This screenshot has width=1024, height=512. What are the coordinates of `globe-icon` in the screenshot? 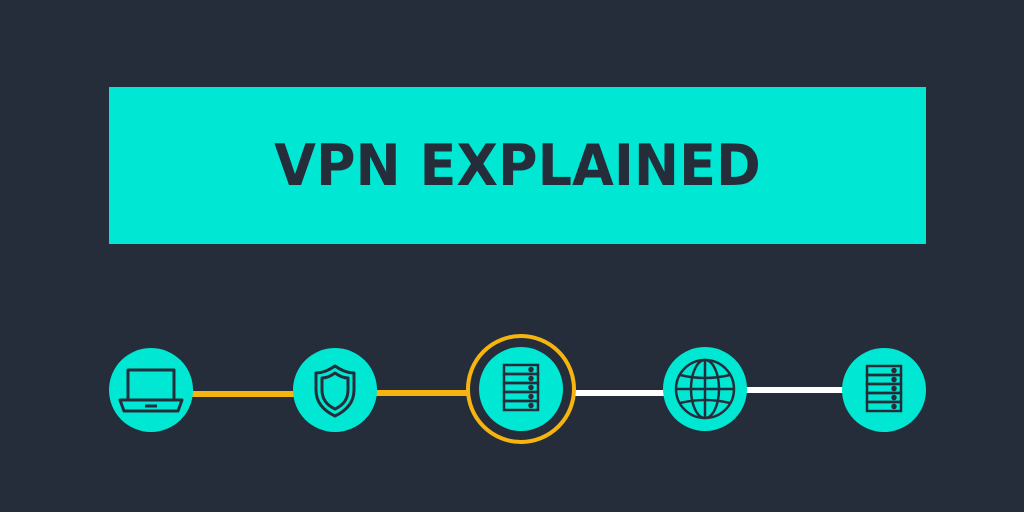 It's located at (705, 389).